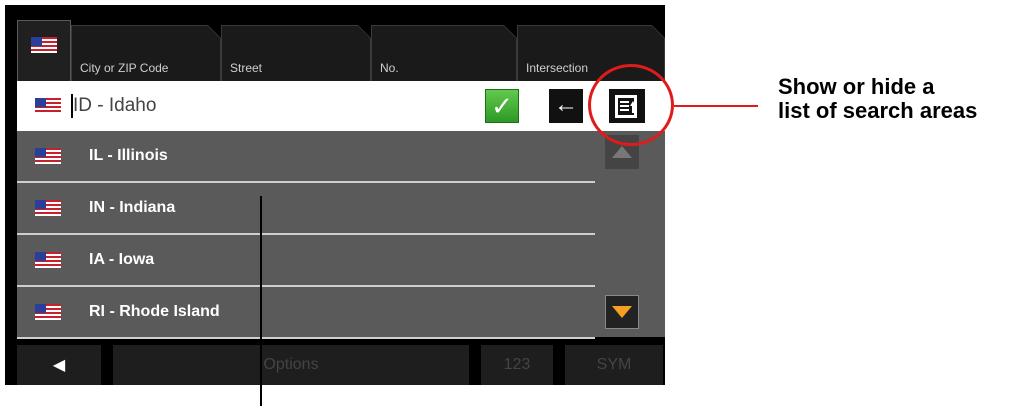  Describe the element at coordinates (856, 86) in the screenshot. I see `annotation-line-1: Show or hide a` at that location.